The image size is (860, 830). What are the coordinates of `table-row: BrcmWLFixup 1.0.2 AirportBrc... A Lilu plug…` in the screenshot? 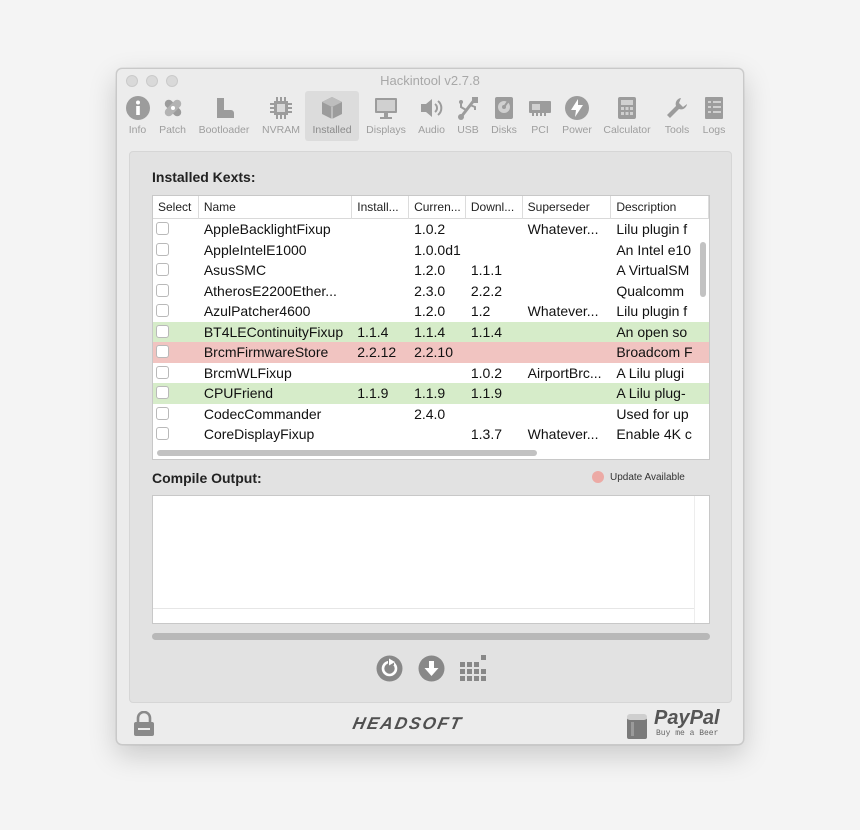 It's located at (431, 373).